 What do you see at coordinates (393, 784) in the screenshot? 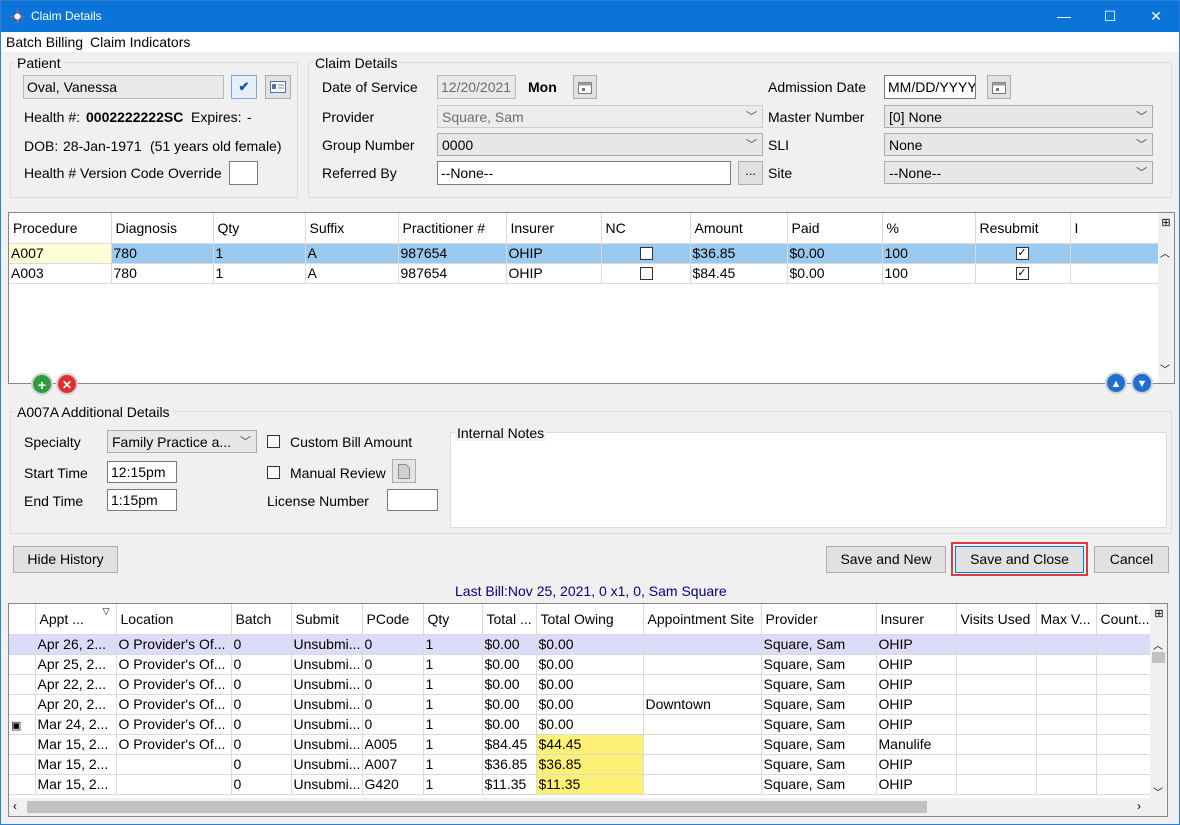
I see `pcode-cell: G420` at bounding box center [393, 784].